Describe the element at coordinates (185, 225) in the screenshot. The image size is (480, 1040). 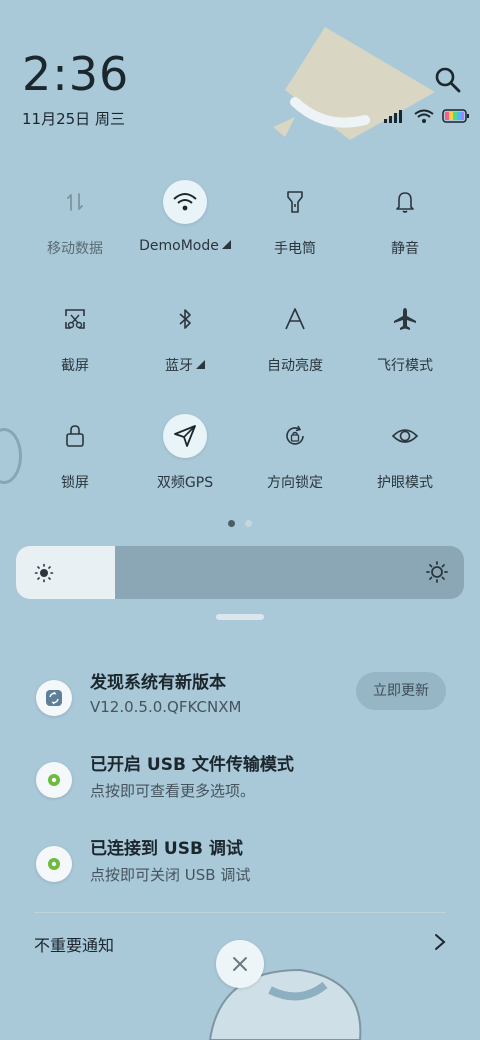
I see `tile-demomode: DemoMode` at that location.